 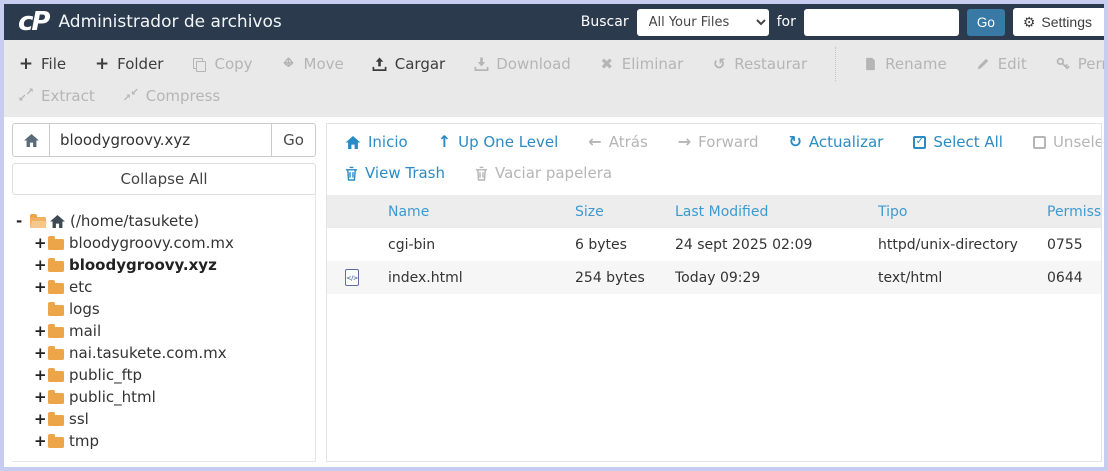 I want to click on column-header-last-modified: Last Modified, so click(x=776, y=212).